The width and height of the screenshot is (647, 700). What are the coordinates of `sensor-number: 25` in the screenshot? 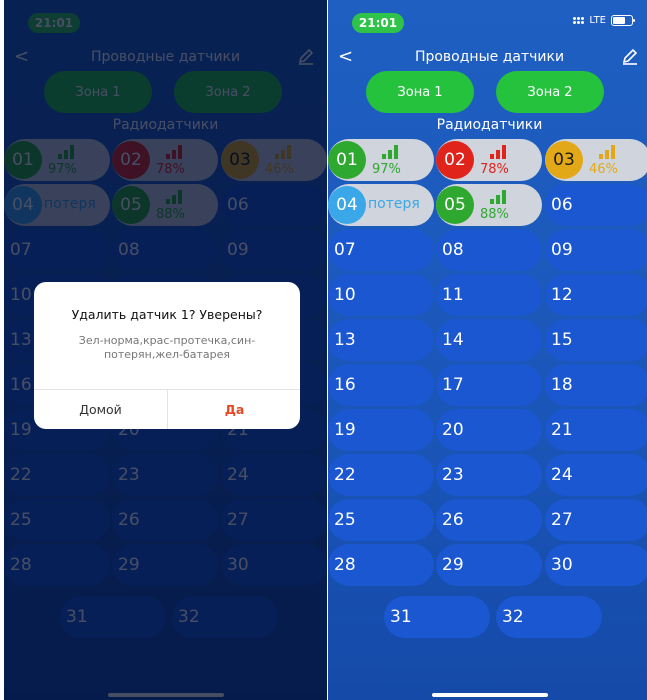 It's located at (345, 520).